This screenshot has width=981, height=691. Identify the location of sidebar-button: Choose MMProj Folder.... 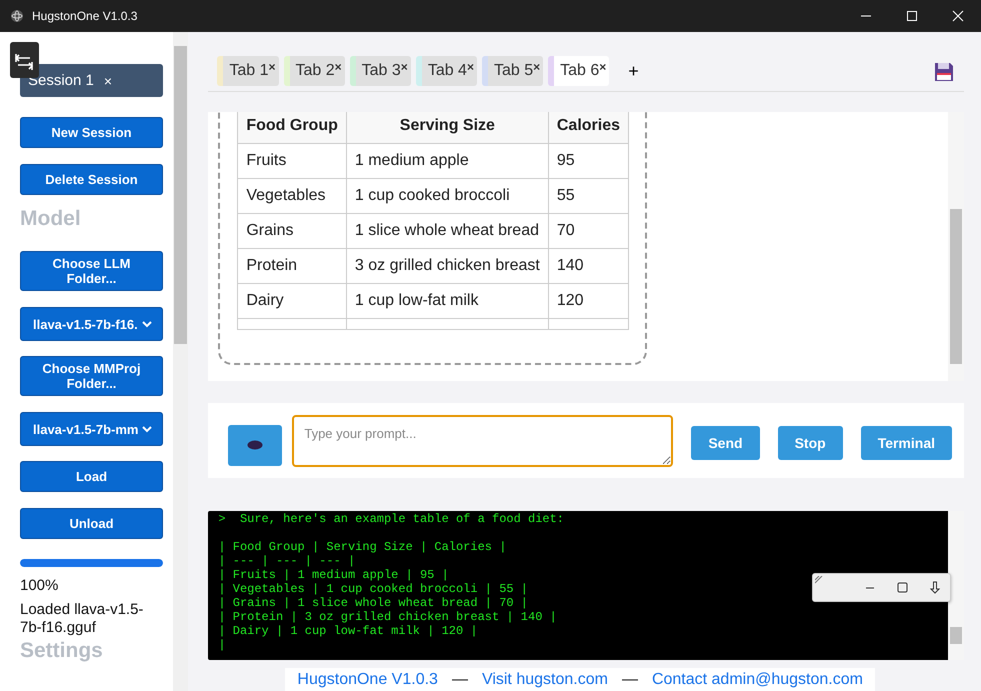
(91, 376).